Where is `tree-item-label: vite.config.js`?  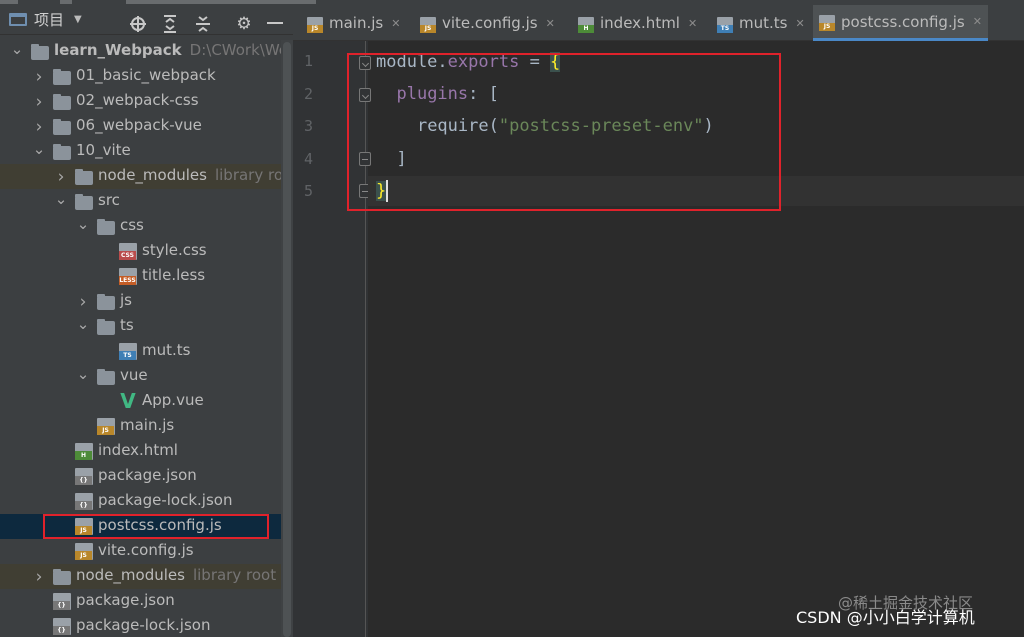 tree-item-label: vite.config.js is located at coordinates (146, 550).